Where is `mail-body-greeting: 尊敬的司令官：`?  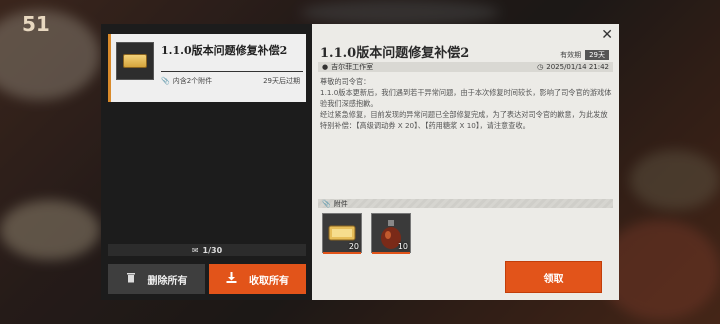 mail-body-greeting: 尊敬的司令官： is located at coordinates (345, 81).